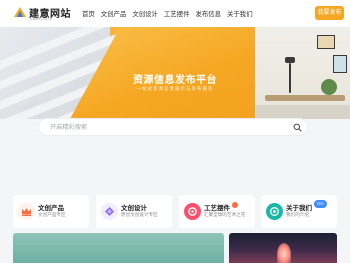 The height and width of the screenshot is (263, 350). Describe the element at coordinates (175, 89) in the screenshot. I see `hero-subtitle: 一站式资源信息展示与发布服务` at that location.